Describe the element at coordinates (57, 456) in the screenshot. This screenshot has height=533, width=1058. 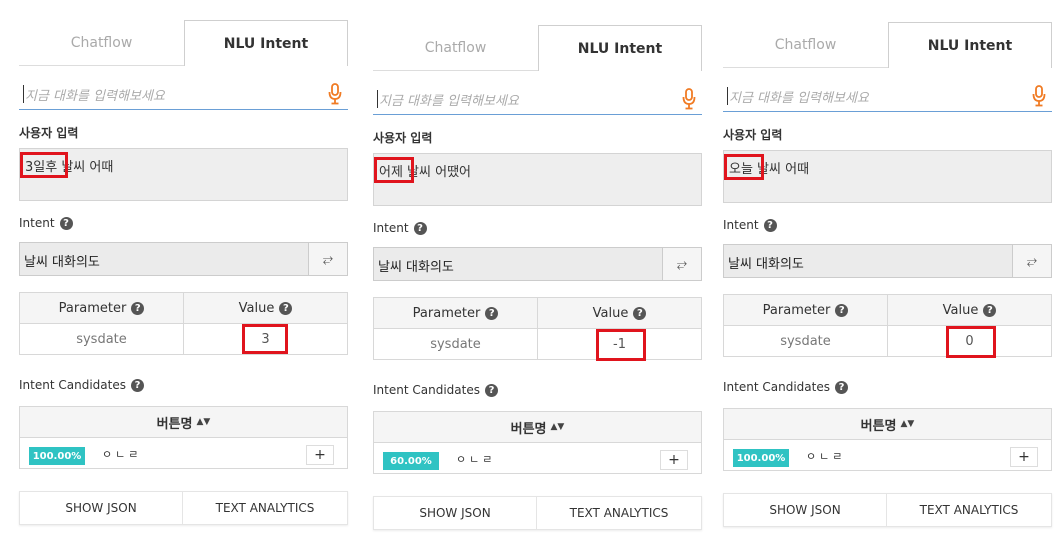
I see `confidence-badge: 100.00%` at that location.